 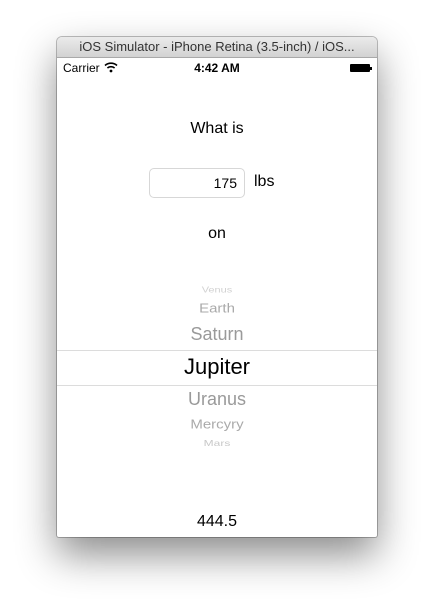 What do you see at coordinates (217, 308) in the screenshot?
I see `picker-item-earth: Earth` at bounding box center [217, 308].